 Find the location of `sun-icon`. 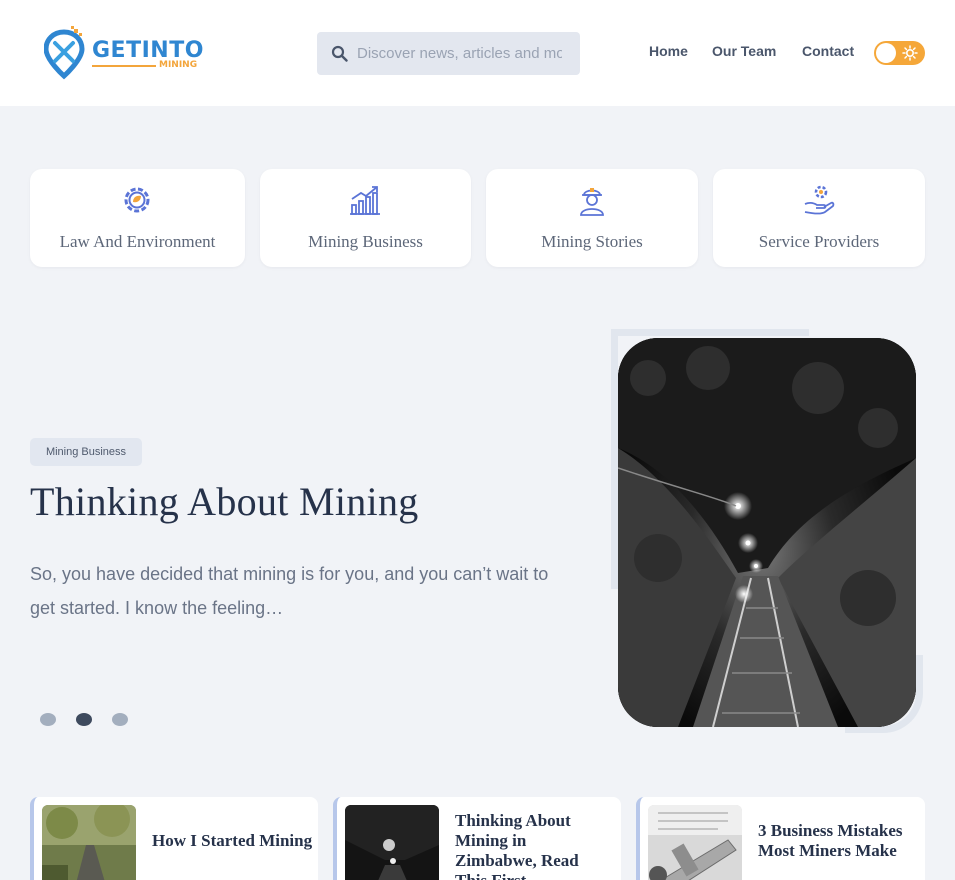

sun-icon is located at coordinates (910, 53).